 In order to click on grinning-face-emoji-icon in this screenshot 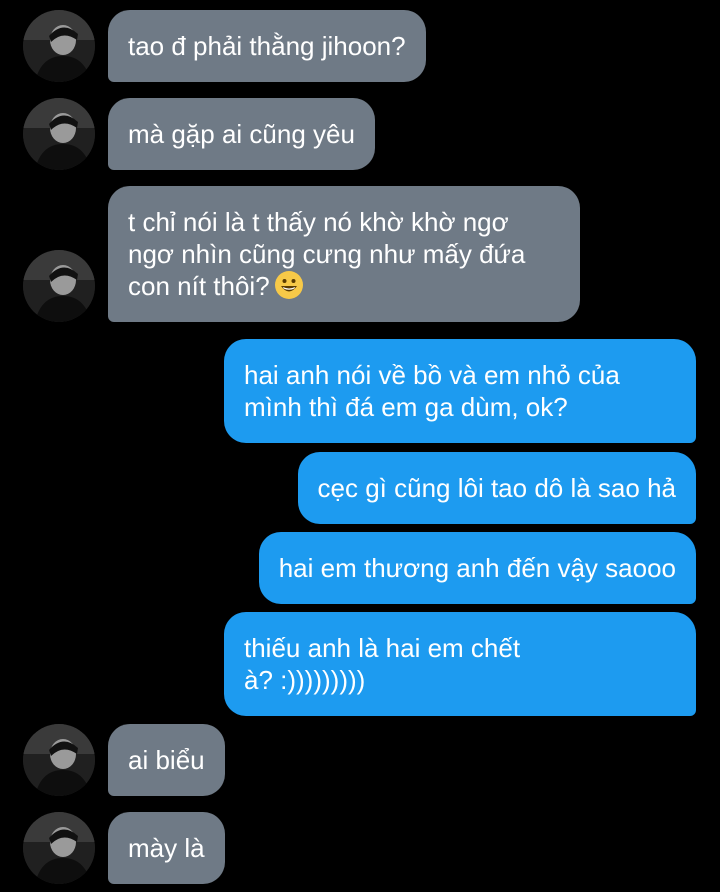, I will do `click(289, 285)`.